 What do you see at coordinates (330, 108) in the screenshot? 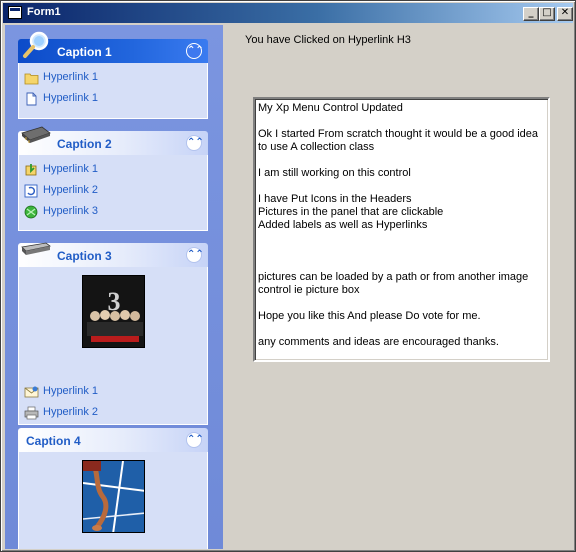
I see `textbox-line: My Xp Menu Control Updated` at bounding box center [330, 108].